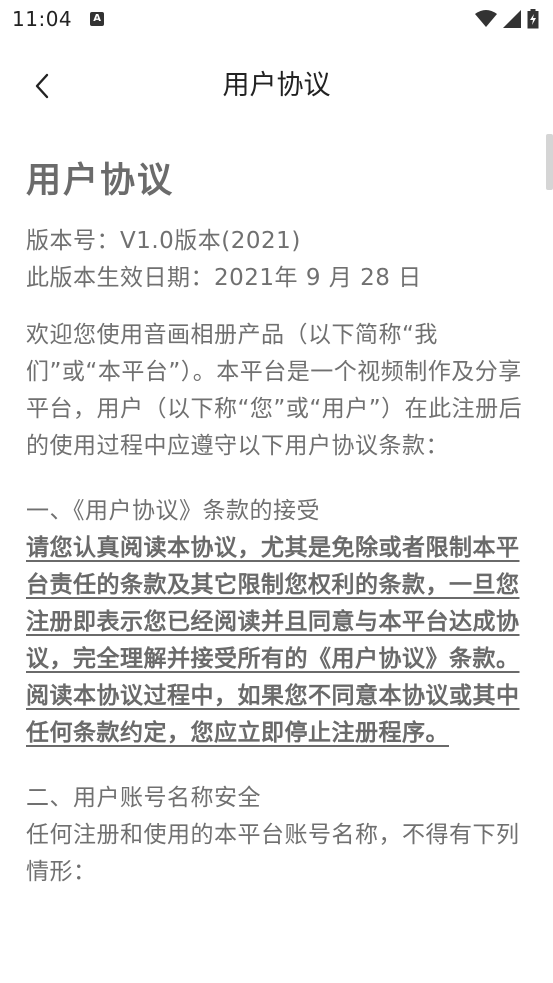 This screenshot has width=553, height=983. Describe the element at coordinates (533, 19) in the screenshot. I see `battery-icon` at that location.